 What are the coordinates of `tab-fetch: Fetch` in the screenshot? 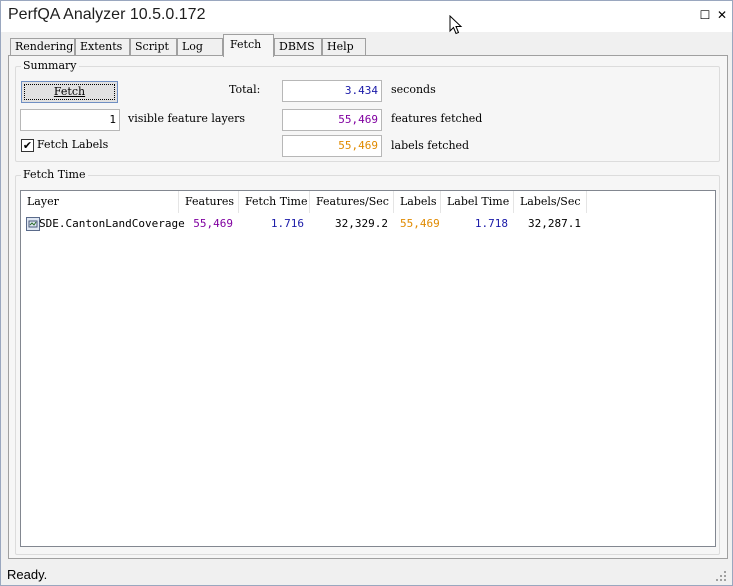 It's located at (248, 45).